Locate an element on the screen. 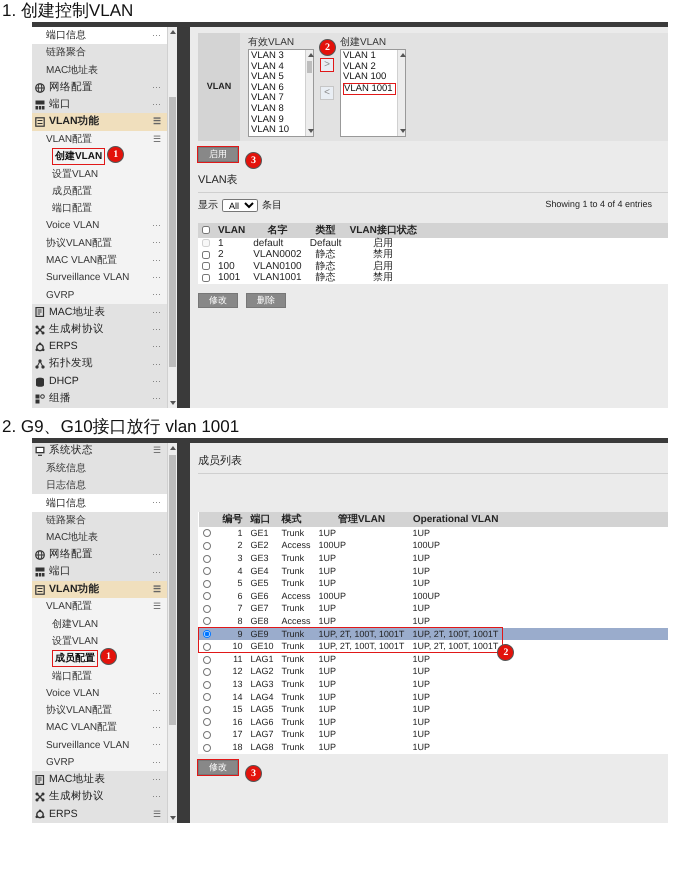  list-box: VLAN 3 VLAN 4 VLAN 5 VLAN 6 VLAN 7 VLAN 8 VLAN 9 VLAN 10 is located at coordinates (281, 93).